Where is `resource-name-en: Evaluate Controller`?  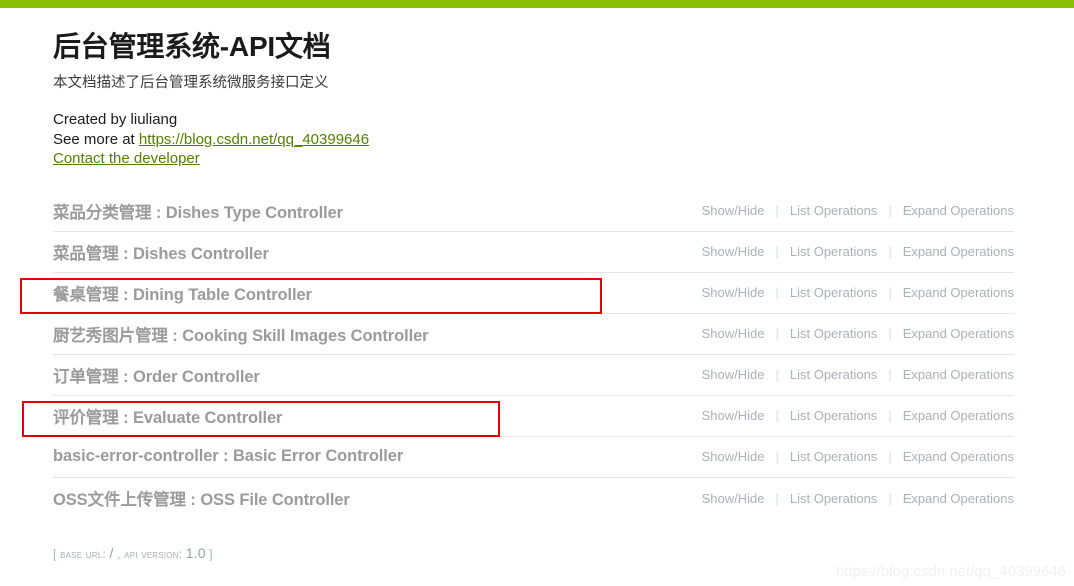 resource-name-en: Evaluate Controller is located at coordinates (207, 417).